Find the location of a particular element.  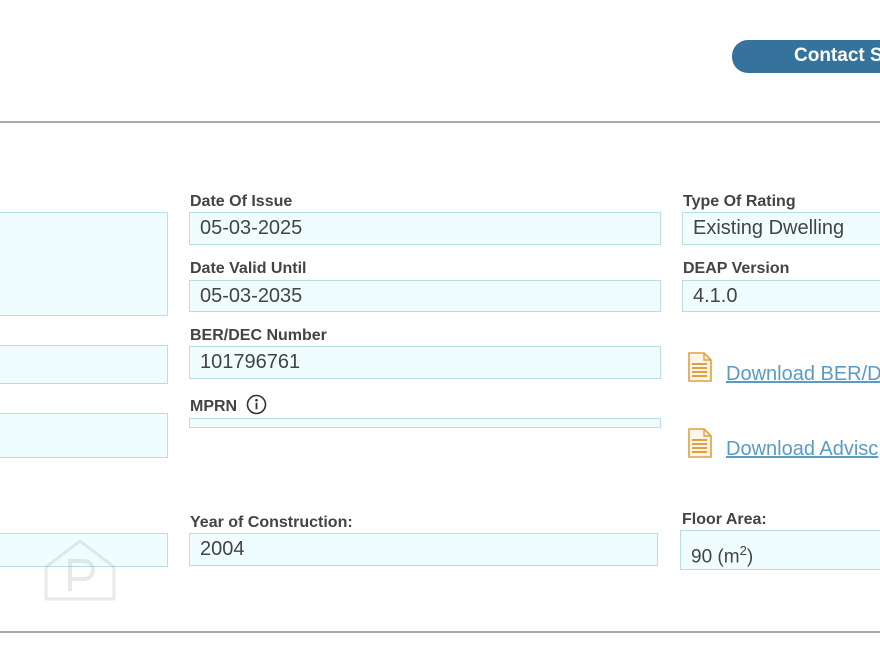

mprn-label: MPRN is located at coordinates (214, 406).